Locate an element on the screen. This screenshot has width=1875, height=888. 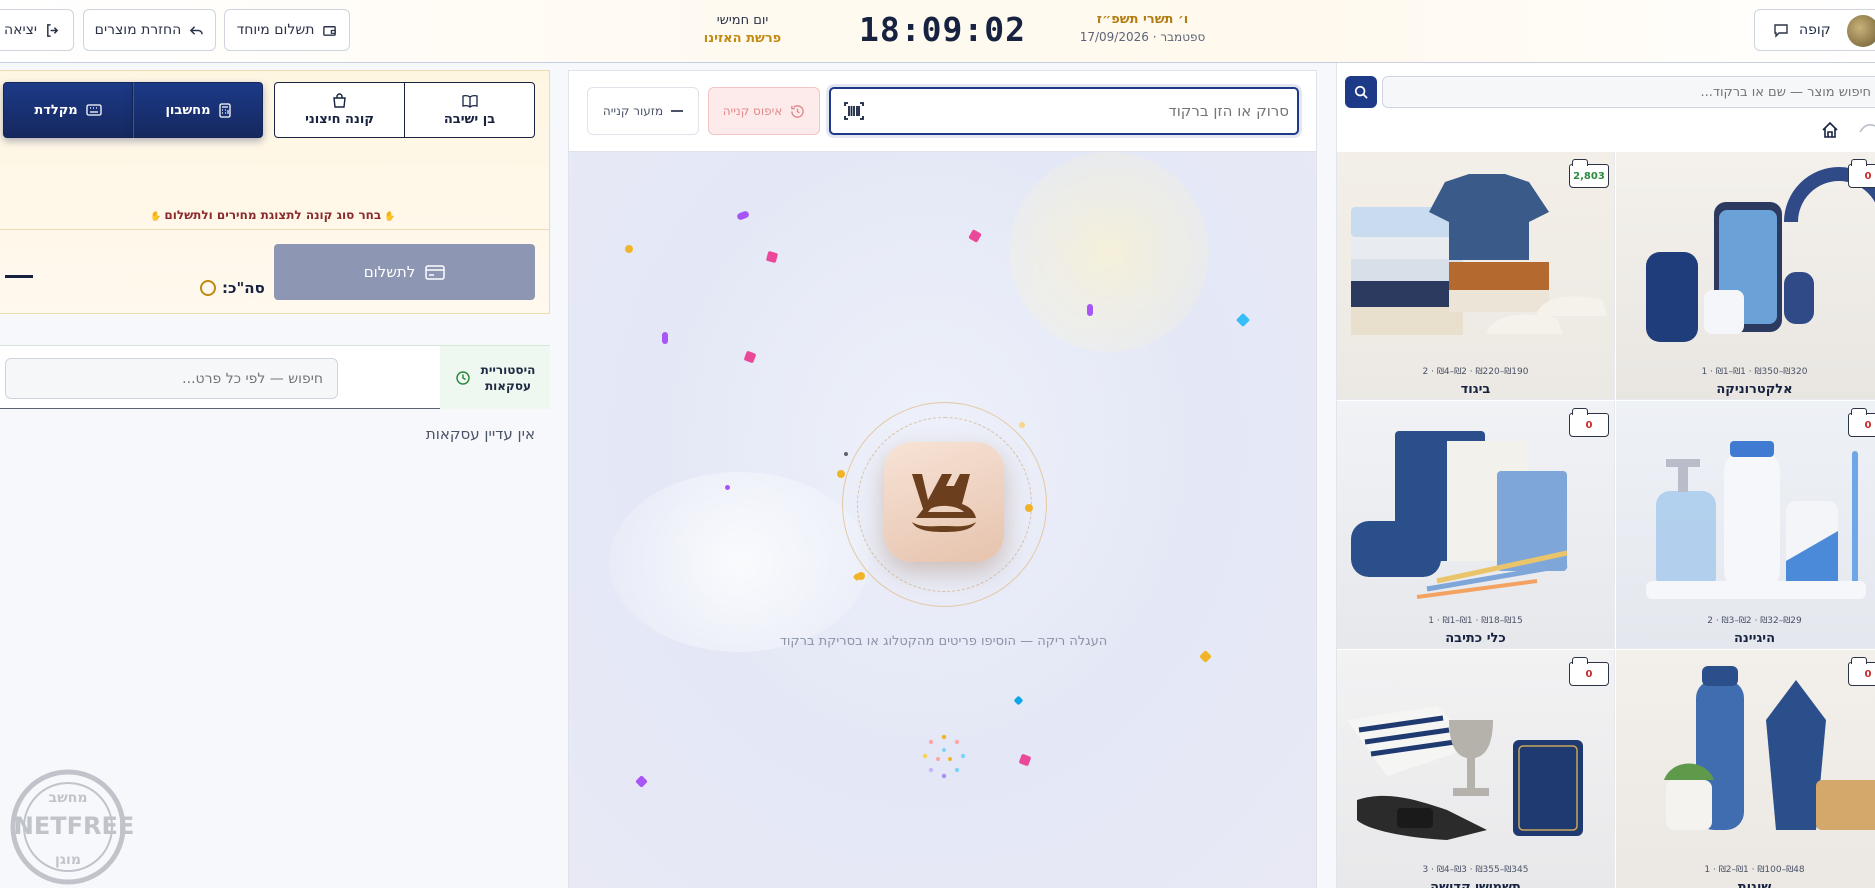
category-meta: ₪345–₪355 · ₪3–₪4 · 3 is located at coordinates (1475, 870).